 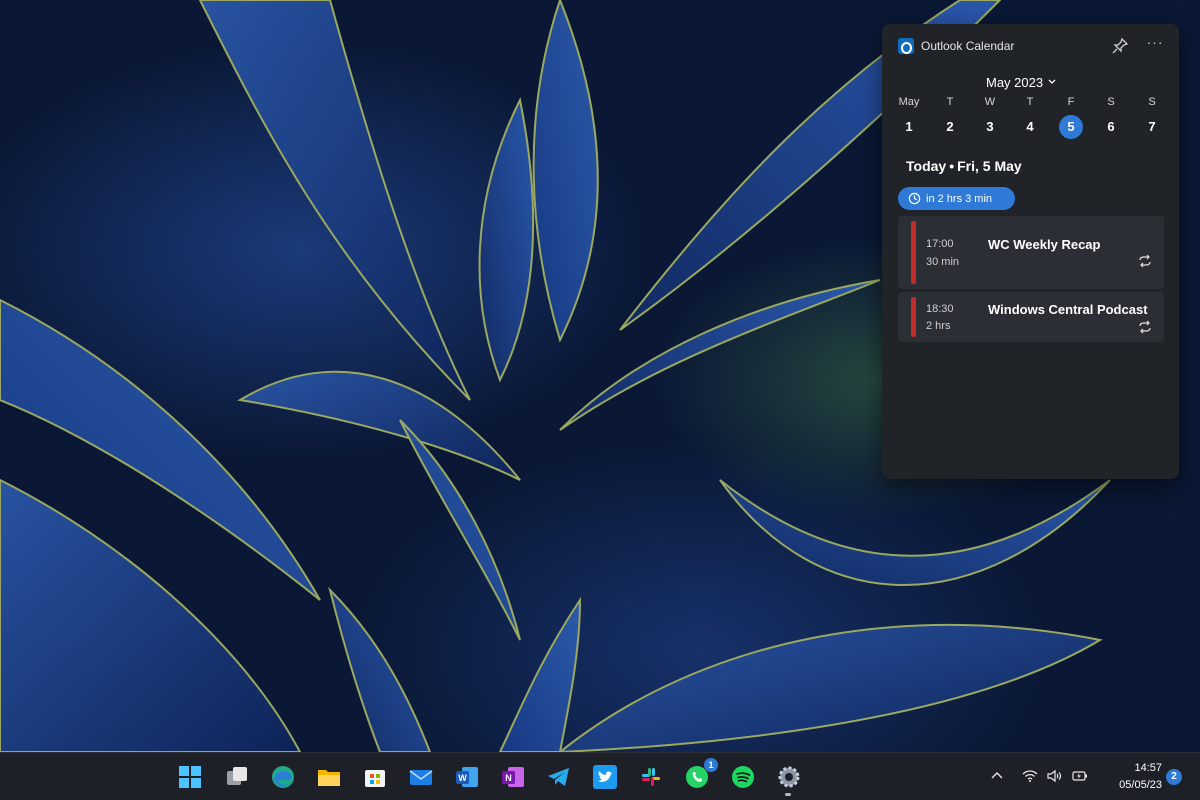 What do you see at coordinates (1052, 81) in the screenshot?
I see `chevron-down-icon` at bounding box center [1052, 81].